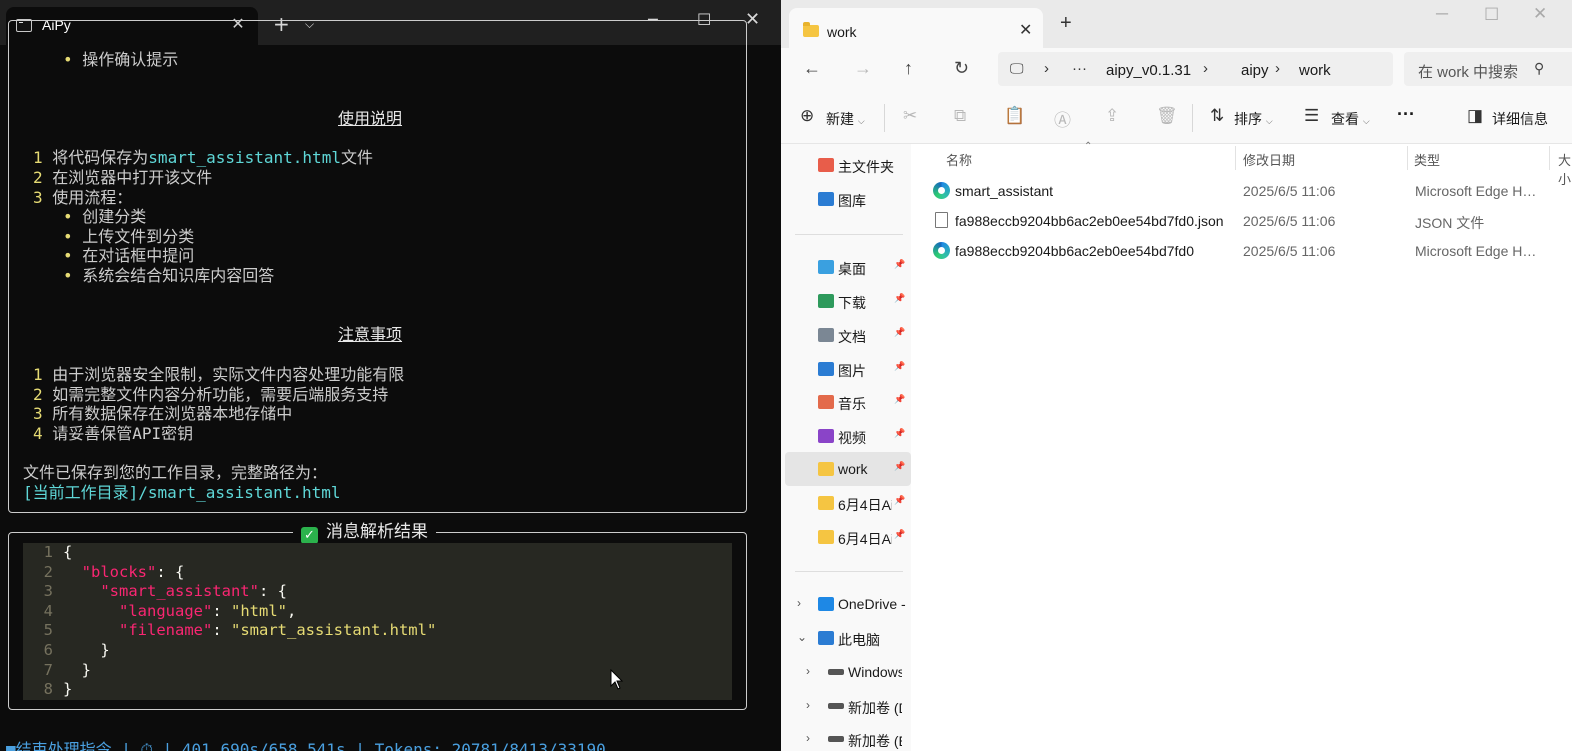 This screenshot has width=1572, height=751. What do you see at coordinates (845, 119) in the screenshot?
I see `new-button: 新建 ⌵` at bounding box center [845, 119].